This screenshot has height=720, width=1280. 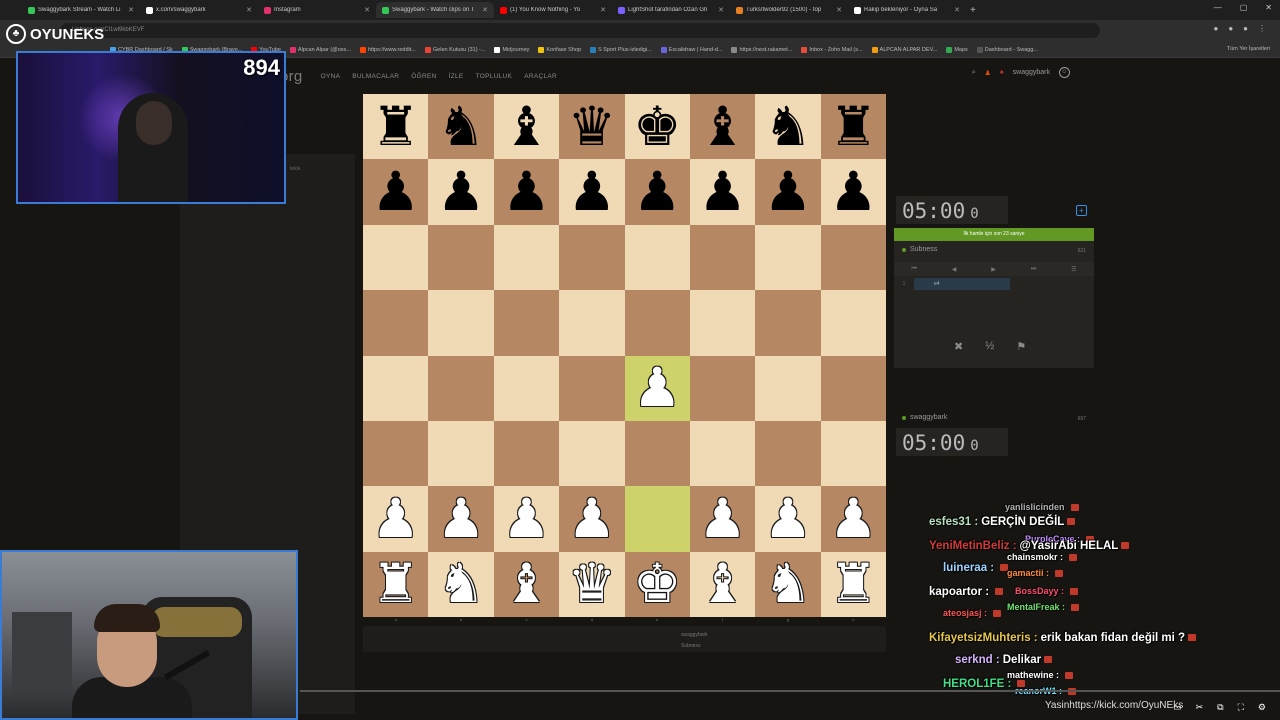 I want to click on url-input: Lichess.org/Cl1wl9kbKEVF, so click(x=580, y=30).